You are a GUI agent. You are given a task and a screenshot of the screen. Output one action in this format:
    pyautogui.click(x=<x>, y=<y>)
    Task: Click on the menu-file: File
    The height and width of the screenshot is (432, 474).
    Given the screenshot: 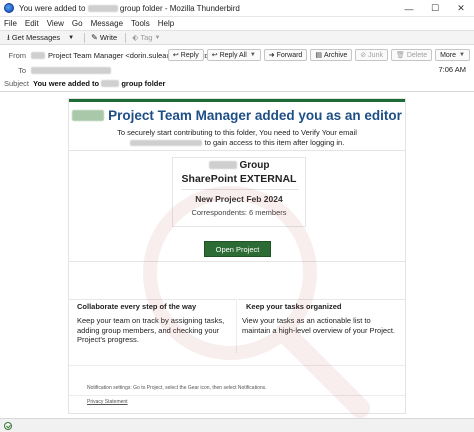 What is the action you would take?
    pyautogui.click(x=10, y=23)
    